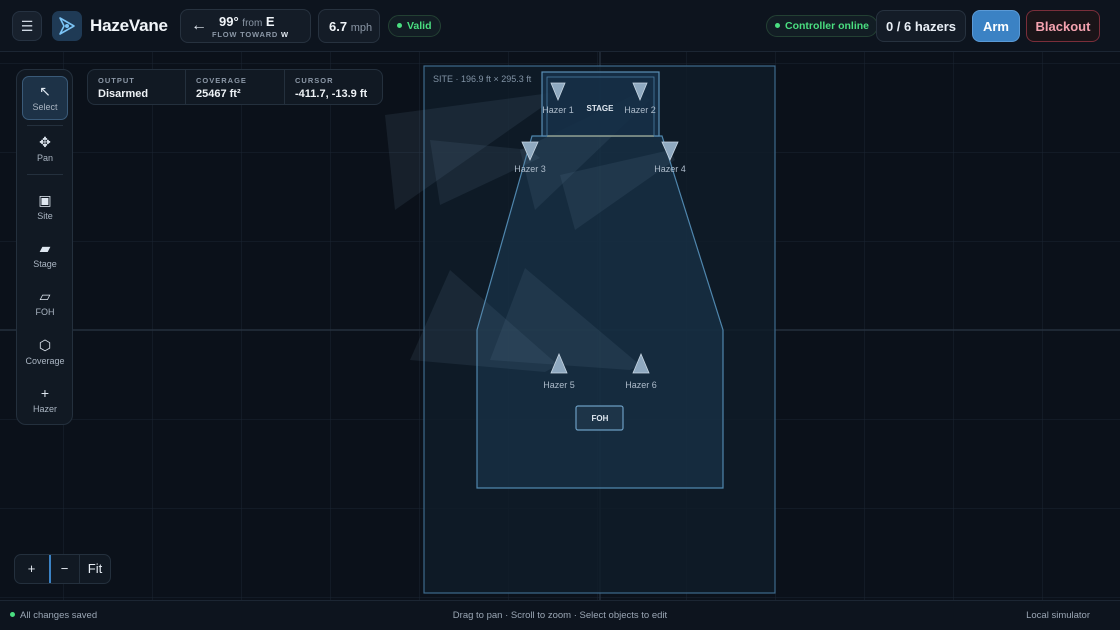 The width and height of the screenshot is (1120, 630). I want to click on parallelogram-outline-icon: ▱, so click(45, 296).